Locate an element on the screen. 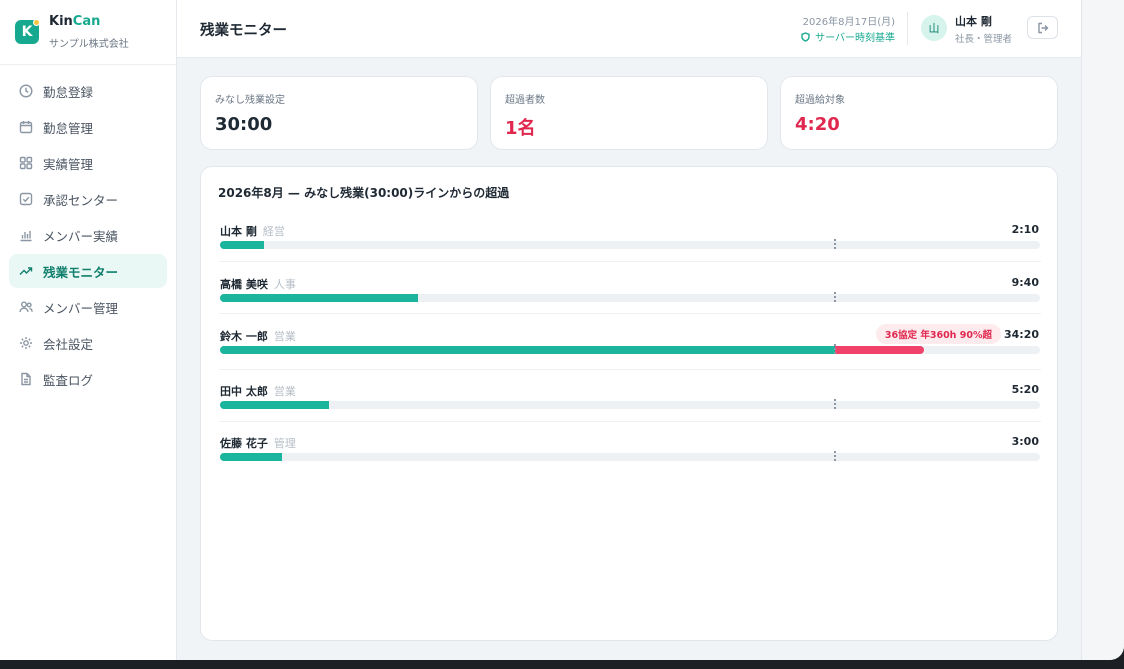  sidebar-item-audit-log: 監査ログ is located at coordinates (88, 379).